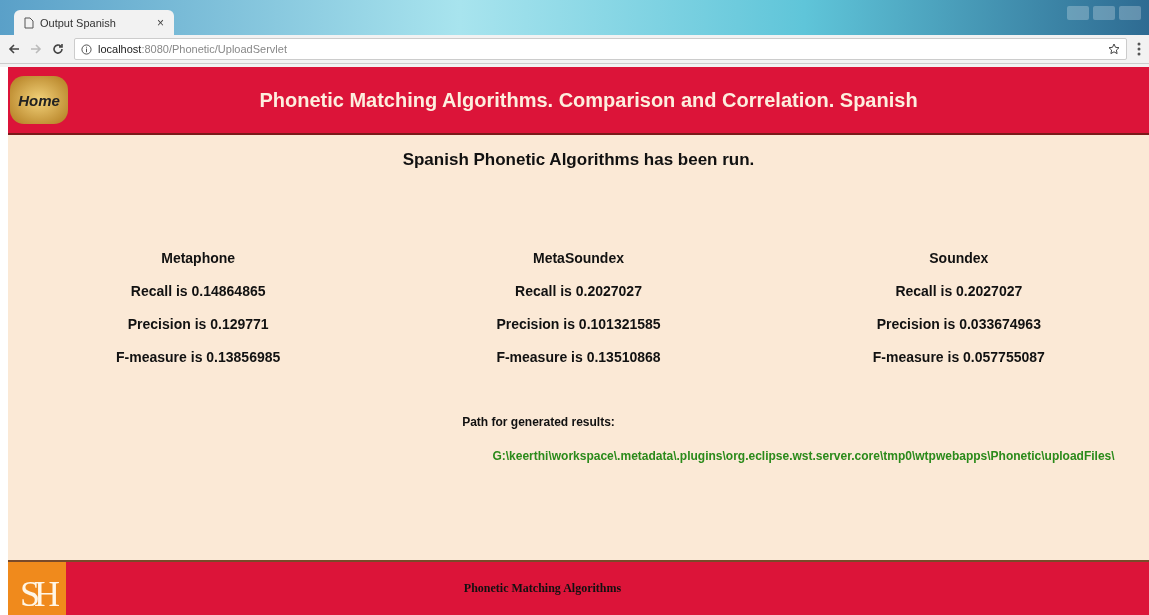 Image resolution: width=1149 pixels, height=615 pixels. I want to click on f-measure-text: F-measure is 0.13510868, so click(578, 357).